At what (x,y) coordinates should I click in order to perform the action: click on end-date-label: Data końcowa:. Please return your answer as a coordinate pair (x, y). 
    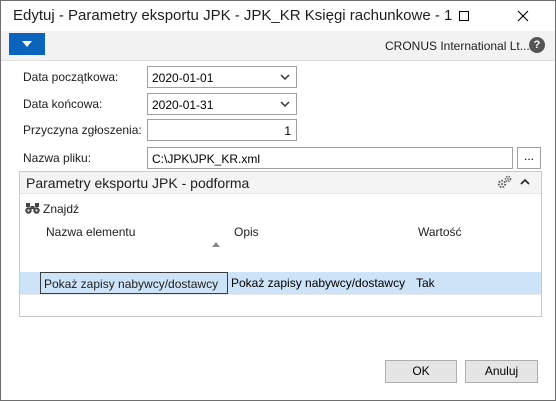
    Looking at the image, I should click on (63, 104).